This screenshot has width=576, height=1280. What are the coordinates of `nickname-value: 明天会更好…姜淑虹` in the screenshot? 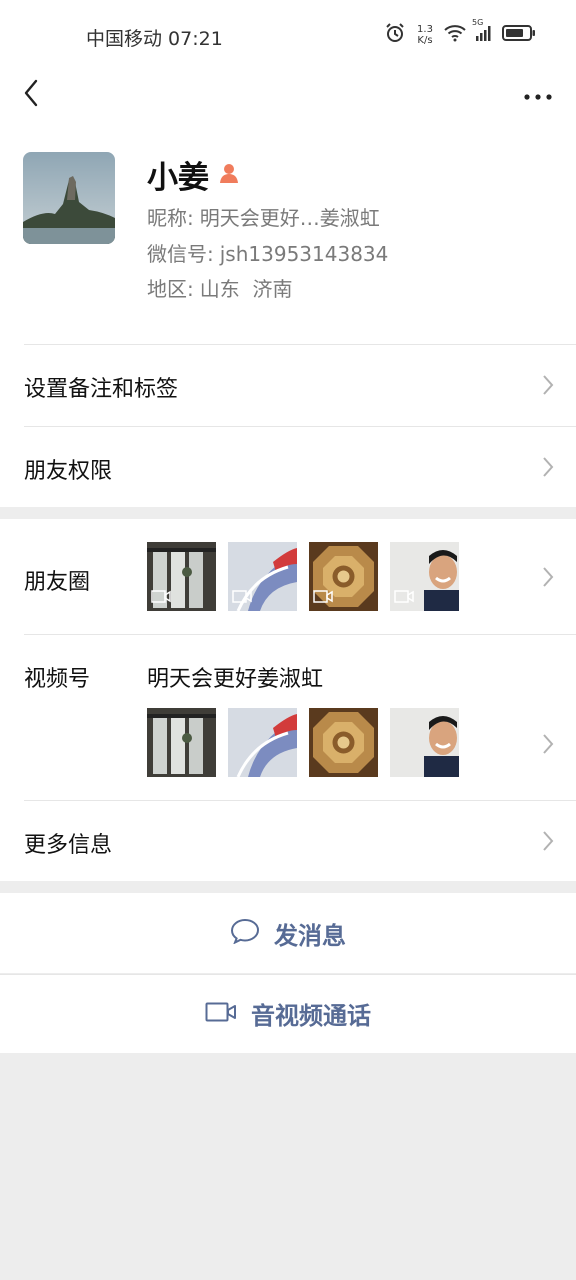 It's located at (289, 218).